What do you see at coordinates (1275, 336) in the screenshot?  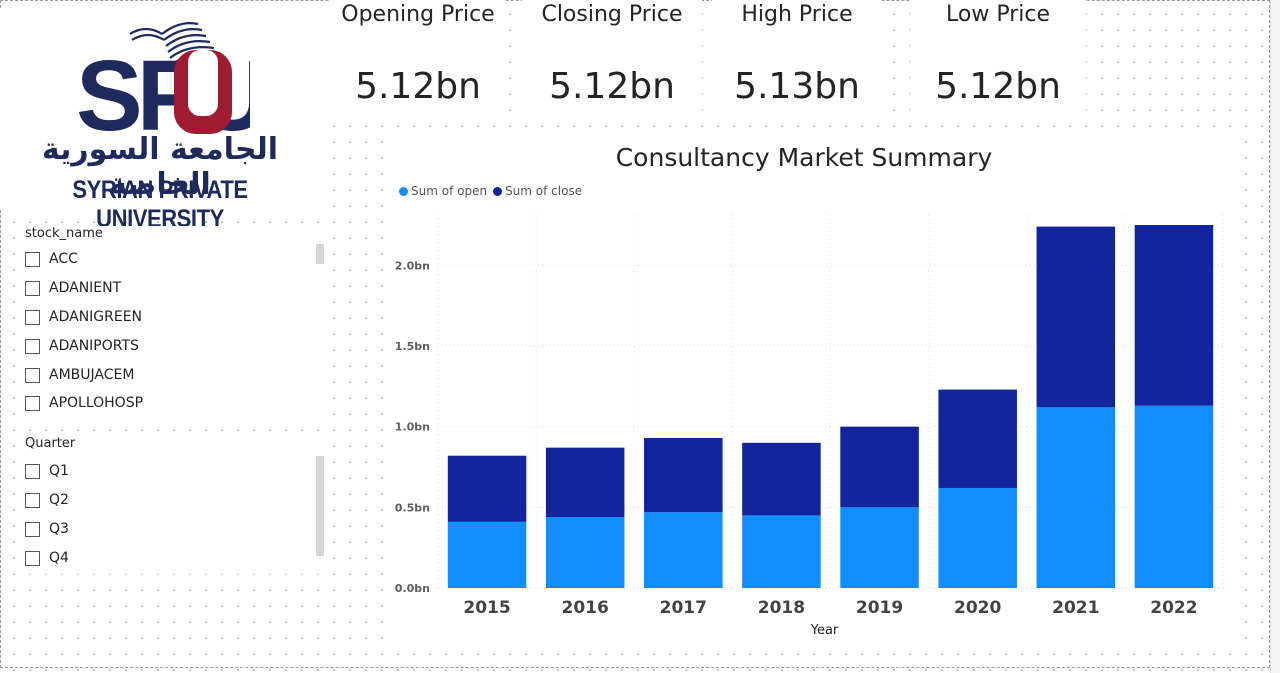 I see `canvas-scrollbar` at bounding box center [1275, 336].